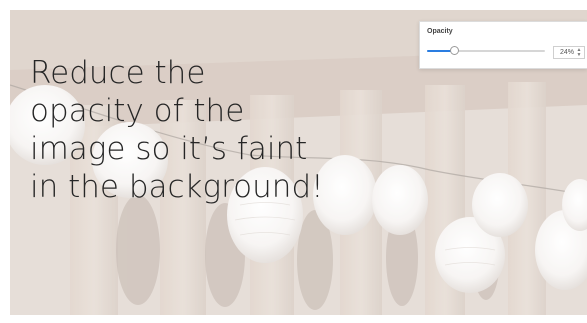 The width and height of the screenshot is (587, 323). I want to click on opacity-value-field: 24% ▲ ▼, so click(569, 52).